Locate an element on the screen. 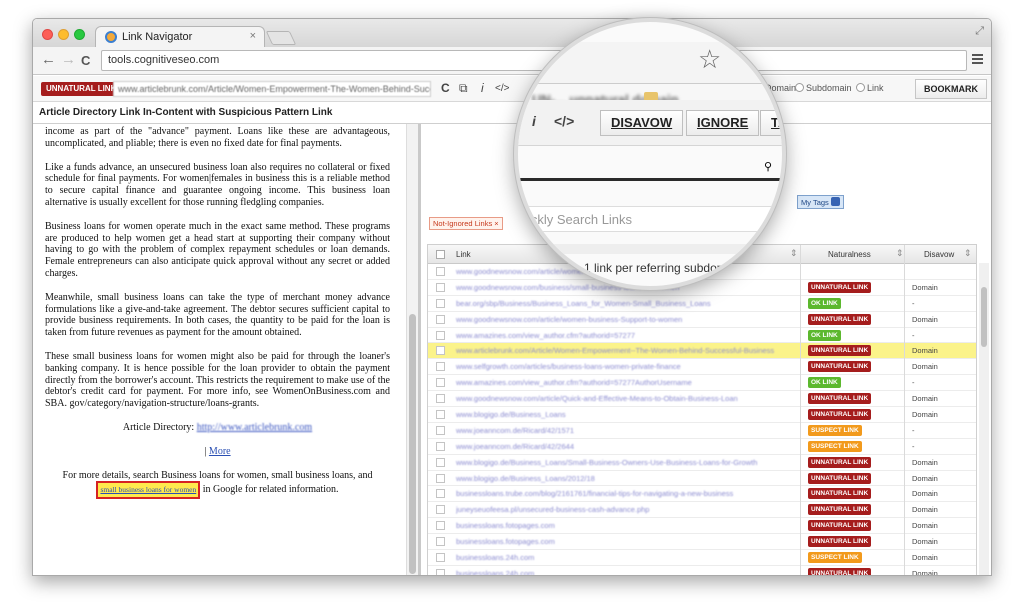  category-article-directory: Article Directory Link is located at coordinates (89, 112).